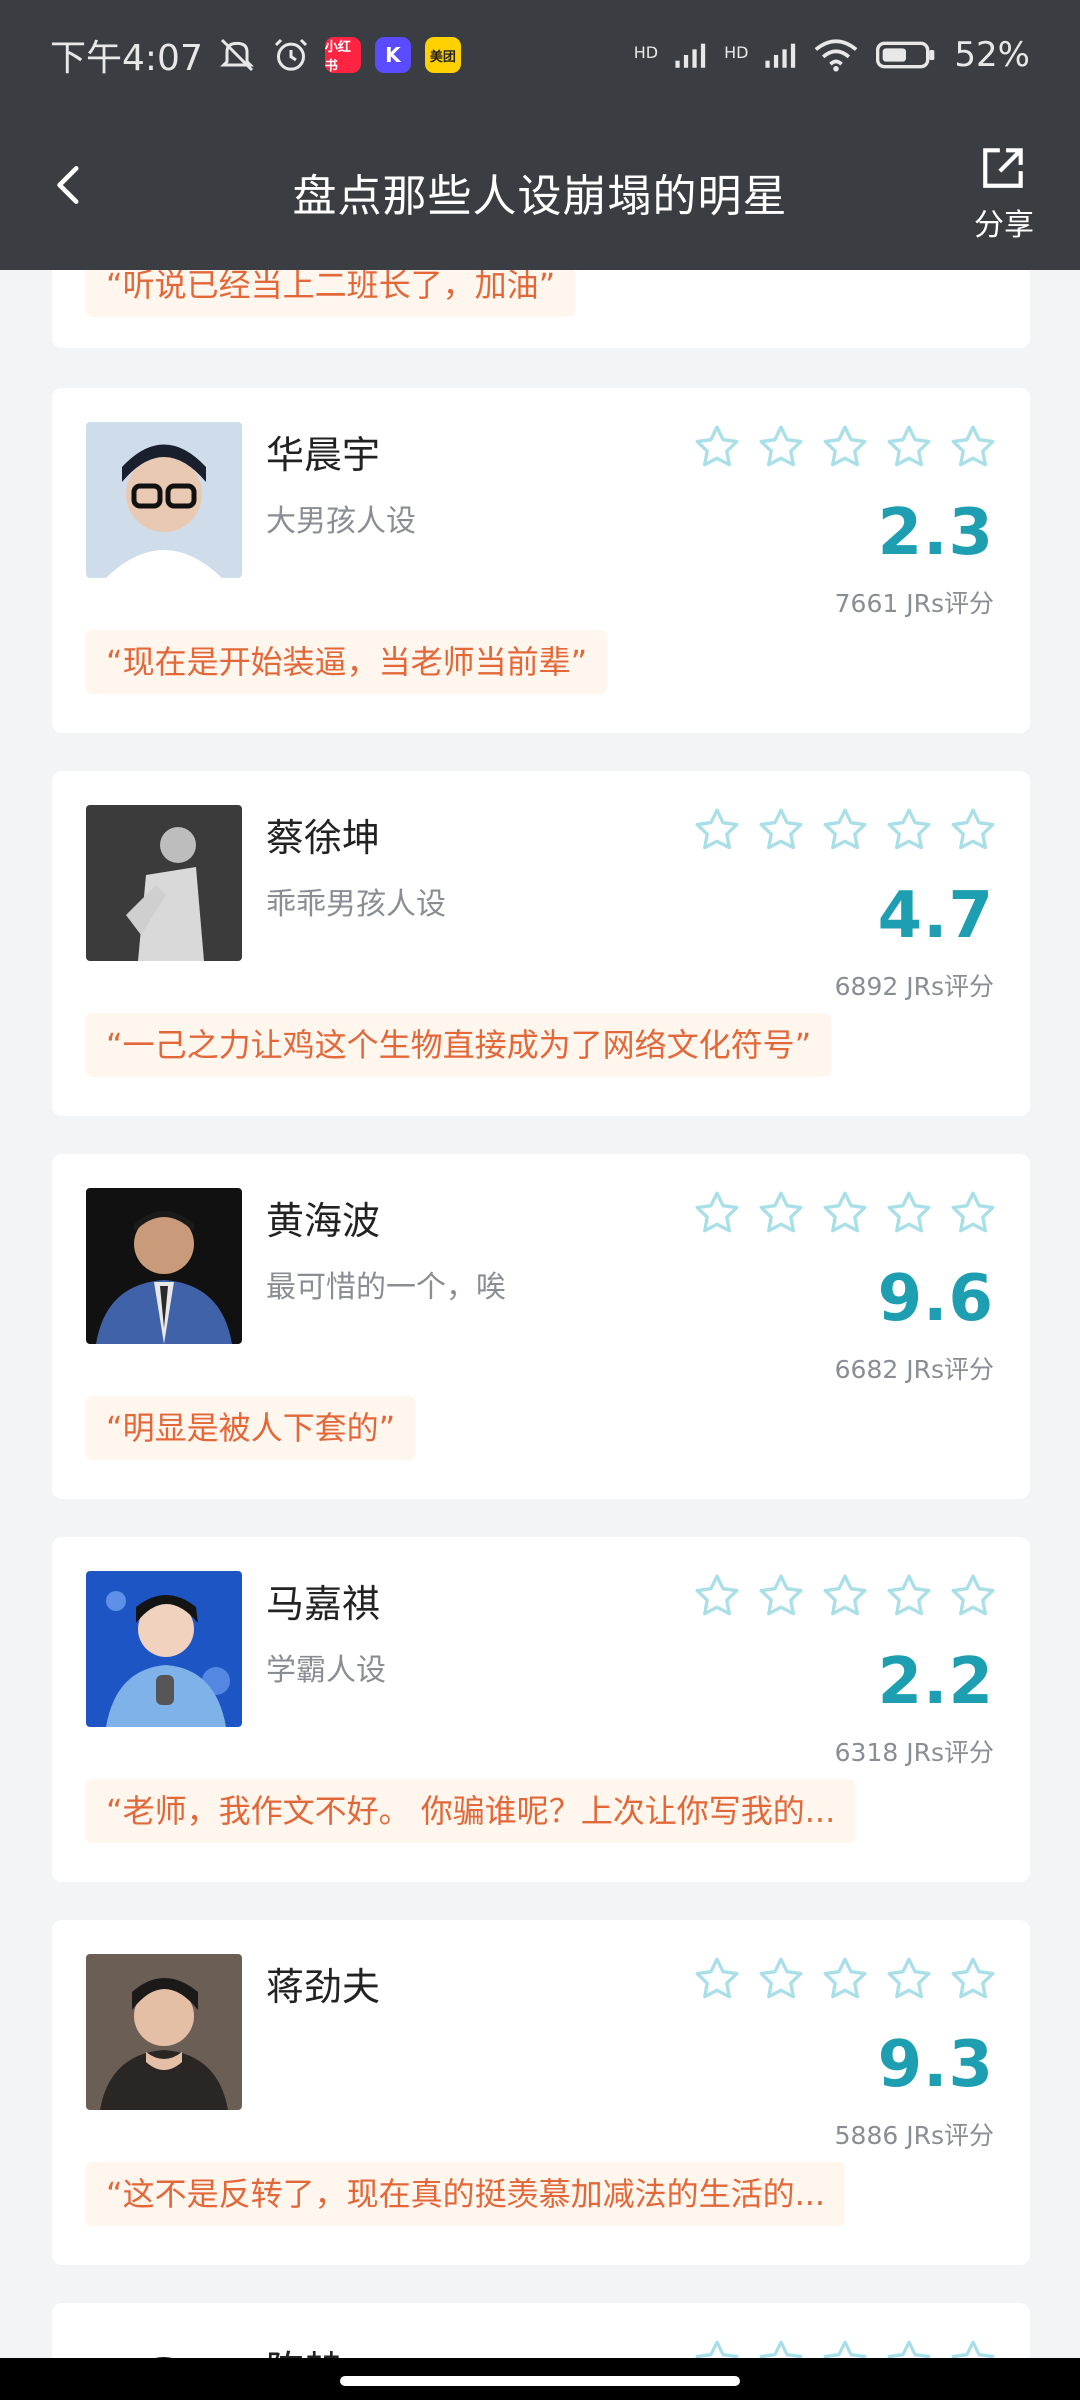 The image size is (1080, 2400). I want to click on star-tagline: 最可惜的一个，唉, so click(386, 1287).